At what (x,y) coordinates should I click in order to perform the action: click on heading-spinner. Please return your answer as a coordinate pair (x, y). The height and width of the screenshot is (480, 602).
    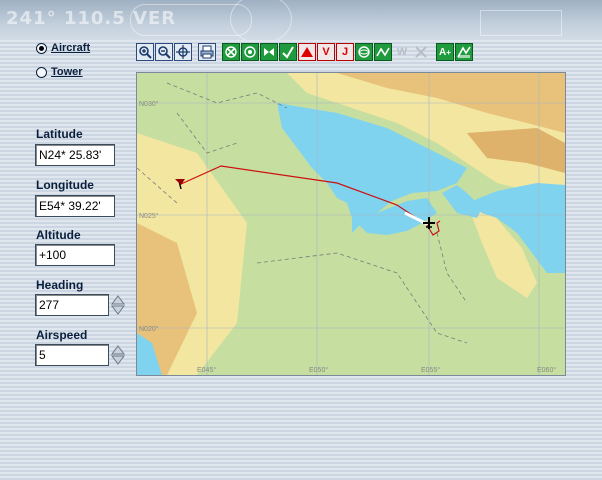
    Looking at the image, I should click on (118, 305).